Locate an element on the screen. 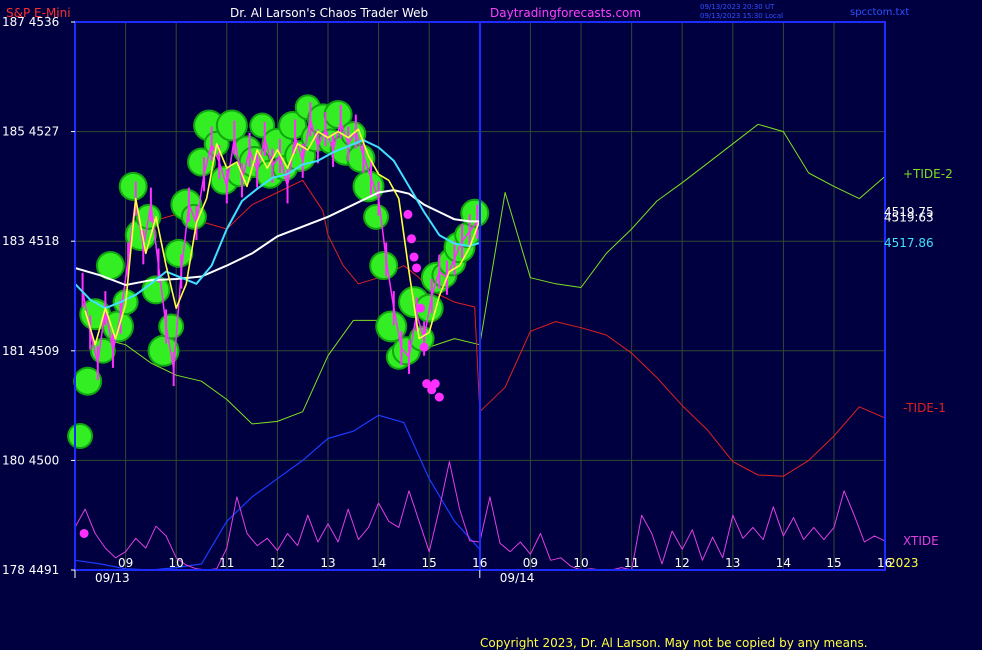 Image resolution: width=982 pixels, height=650 pixels. x-tick-label-0: 09 is located at coordinates (125, 563).